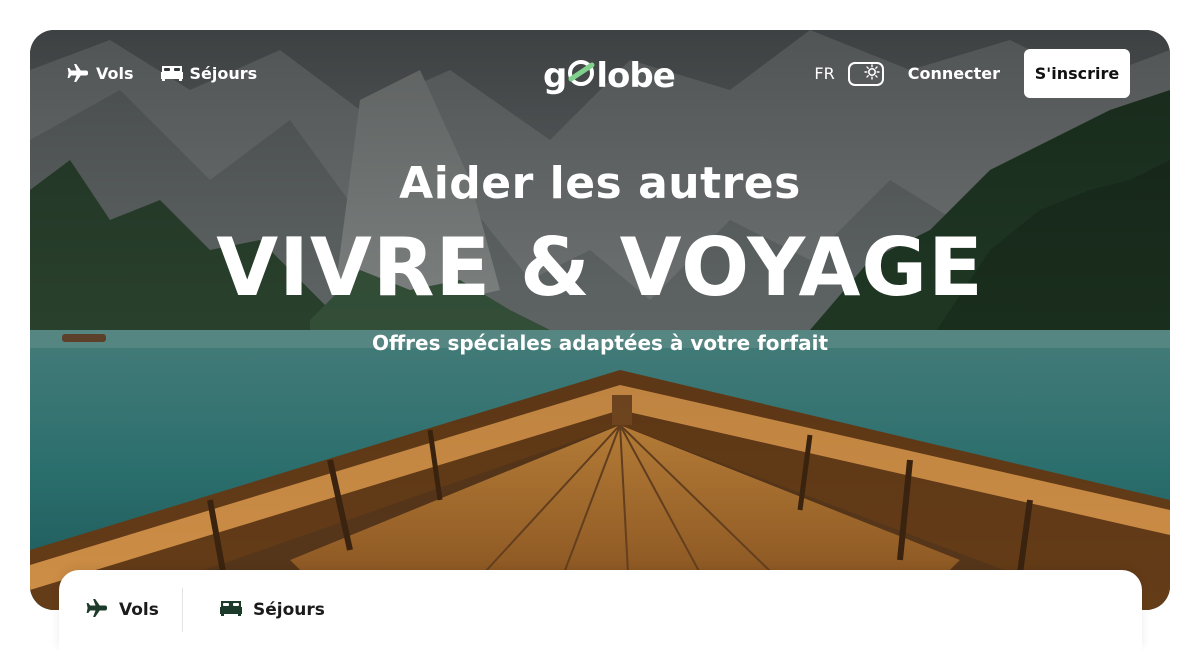  Describe the element at coordinates (289, 610) in the screenshot. I see `tab-stays-label: Séjours` at that location.